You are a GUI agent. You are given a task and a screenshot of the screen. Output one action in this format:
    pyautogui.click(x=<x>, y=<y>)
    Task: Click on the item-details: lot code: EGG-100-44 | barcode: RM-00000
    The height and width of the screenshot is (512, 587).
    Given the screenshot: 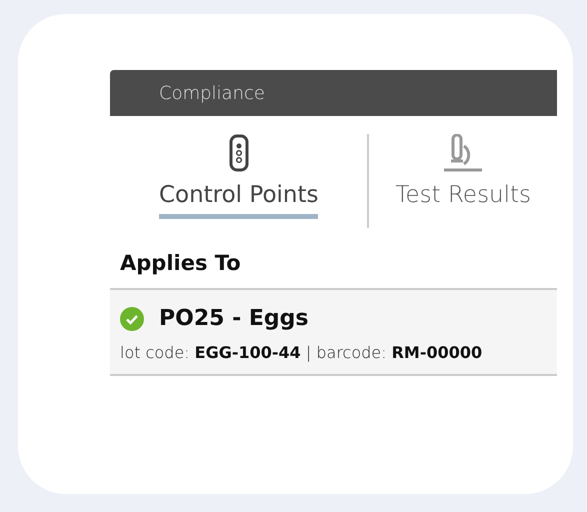 What is the action you would take?
    pyautogui.click(x=302, y=352)
    